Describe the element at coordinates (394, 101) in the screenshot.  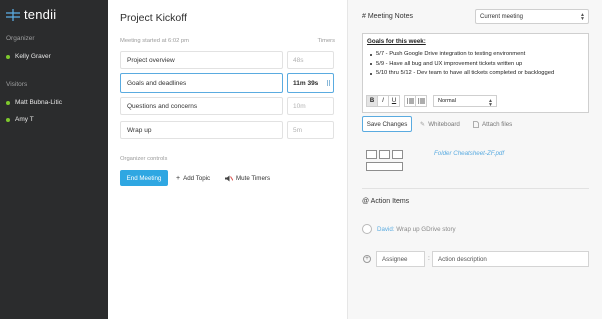
I see `underline-button: U` at that location.